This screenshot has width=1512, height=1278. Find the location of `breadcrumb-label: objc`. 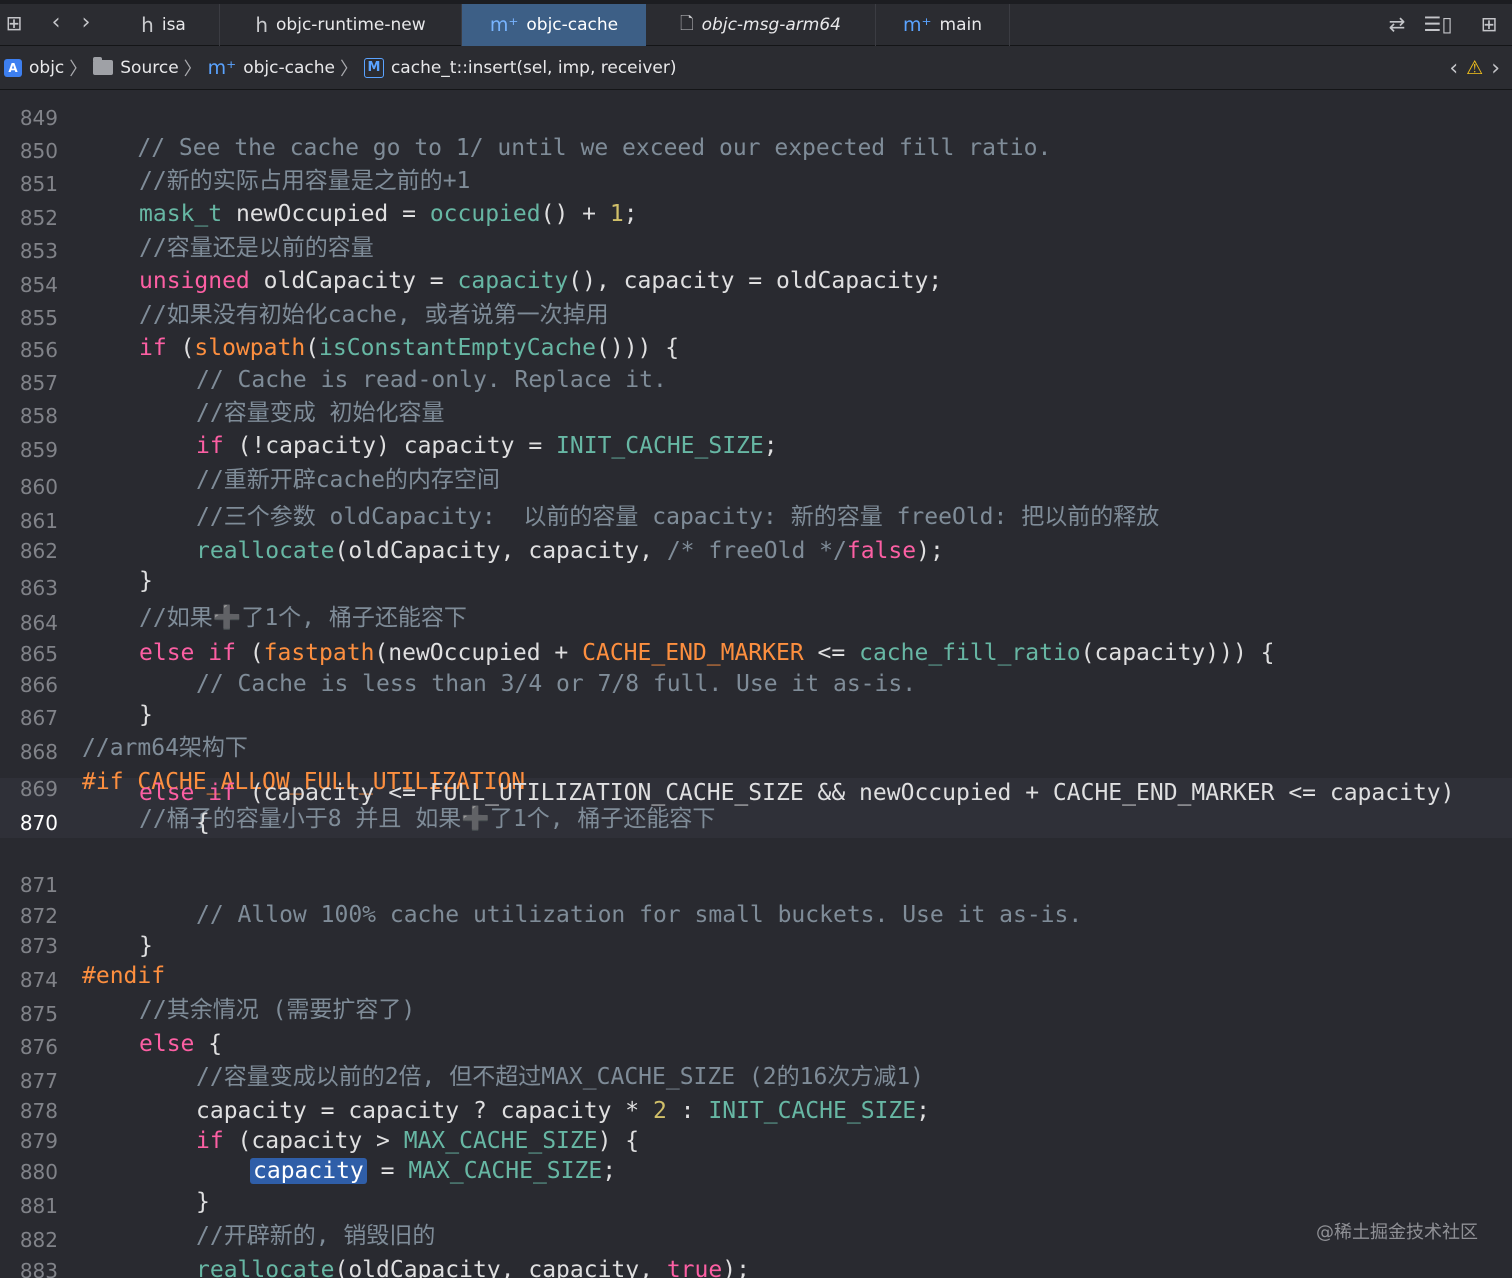

breadcrumb-label: objc is located at coordinates (47, 67).